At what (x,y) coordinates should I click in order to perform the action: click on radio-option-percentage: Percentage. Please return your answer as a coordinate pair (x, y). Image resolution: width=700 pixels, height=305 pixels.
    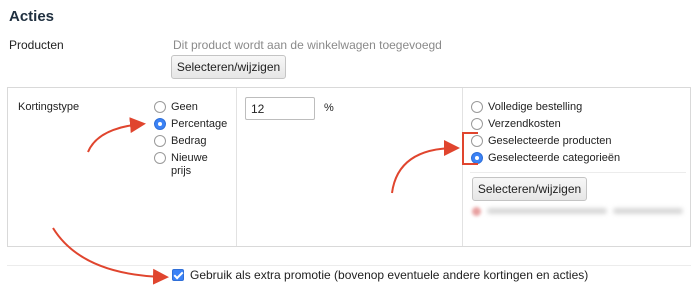
    Looking at the image, I should click on (194, 124).